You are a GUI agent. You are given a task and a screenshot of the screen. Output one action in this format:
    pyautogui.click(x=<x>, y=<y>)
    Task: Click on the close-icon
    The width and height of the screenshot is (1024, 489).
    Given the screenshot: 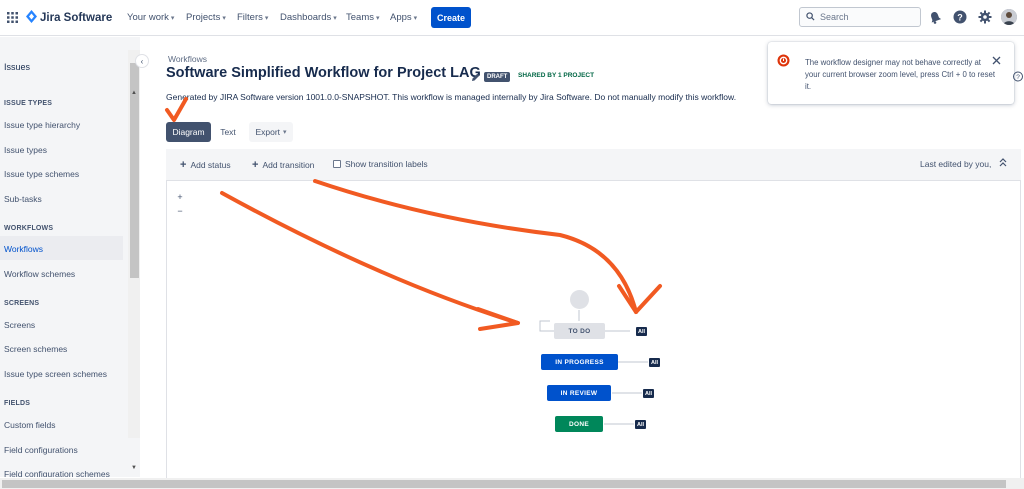 What is the action you would take?
    pyautogui.click(x=996, y=61)
    